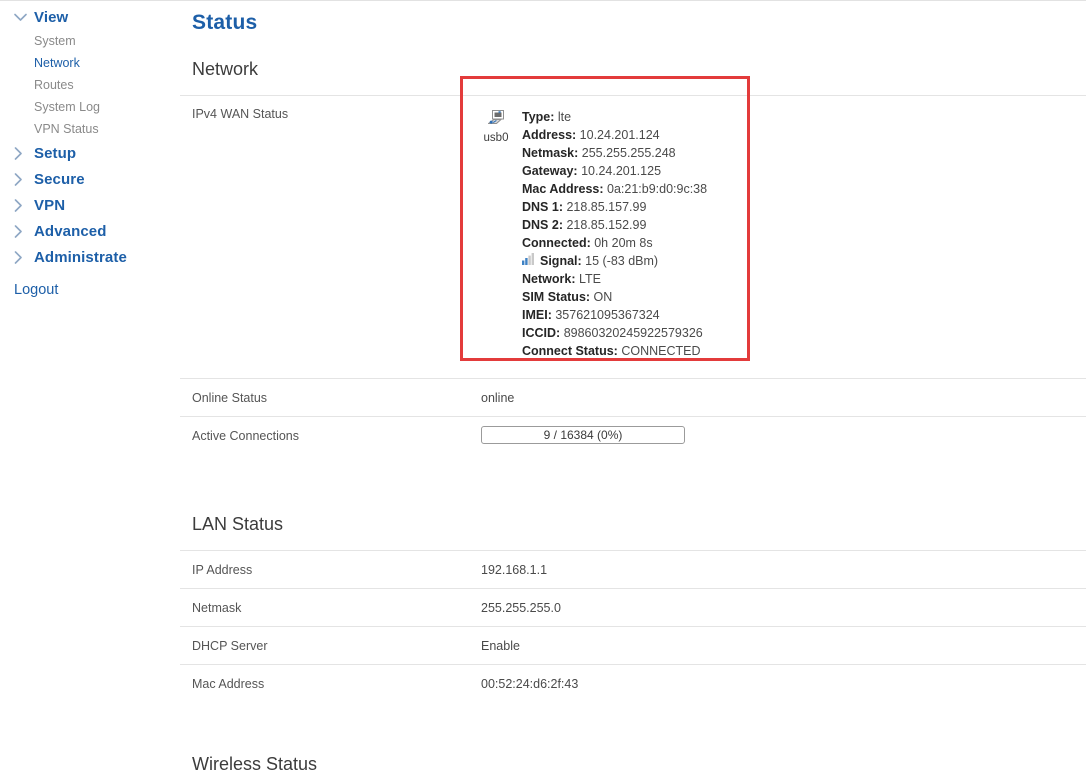  I want to click on progress-label: 9 / 16384 (0%), so click(583, 435).